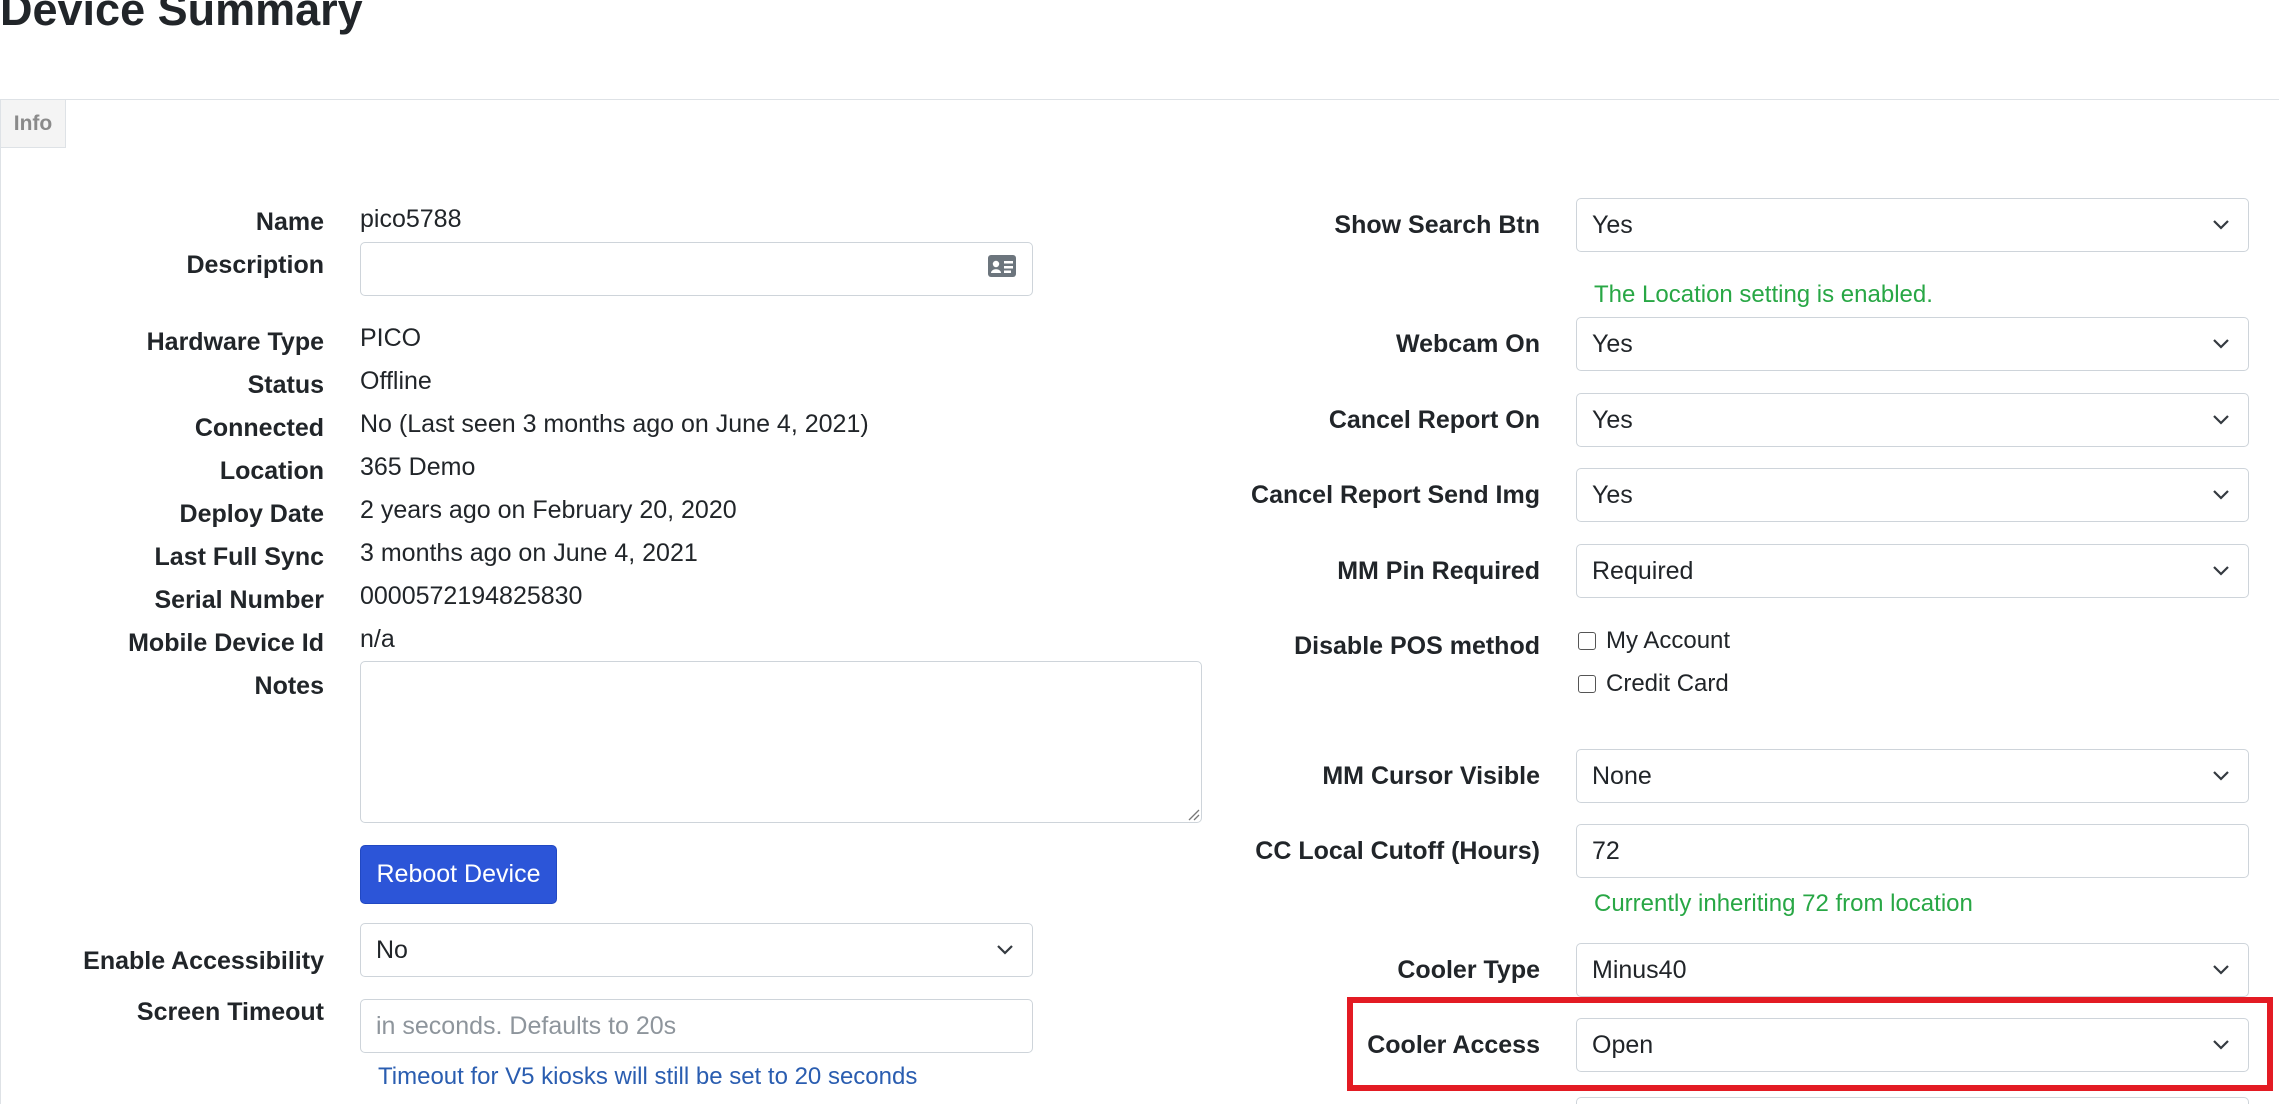  I want to click on cooler-access-label: Cooler Access, so click(1453, 1045).